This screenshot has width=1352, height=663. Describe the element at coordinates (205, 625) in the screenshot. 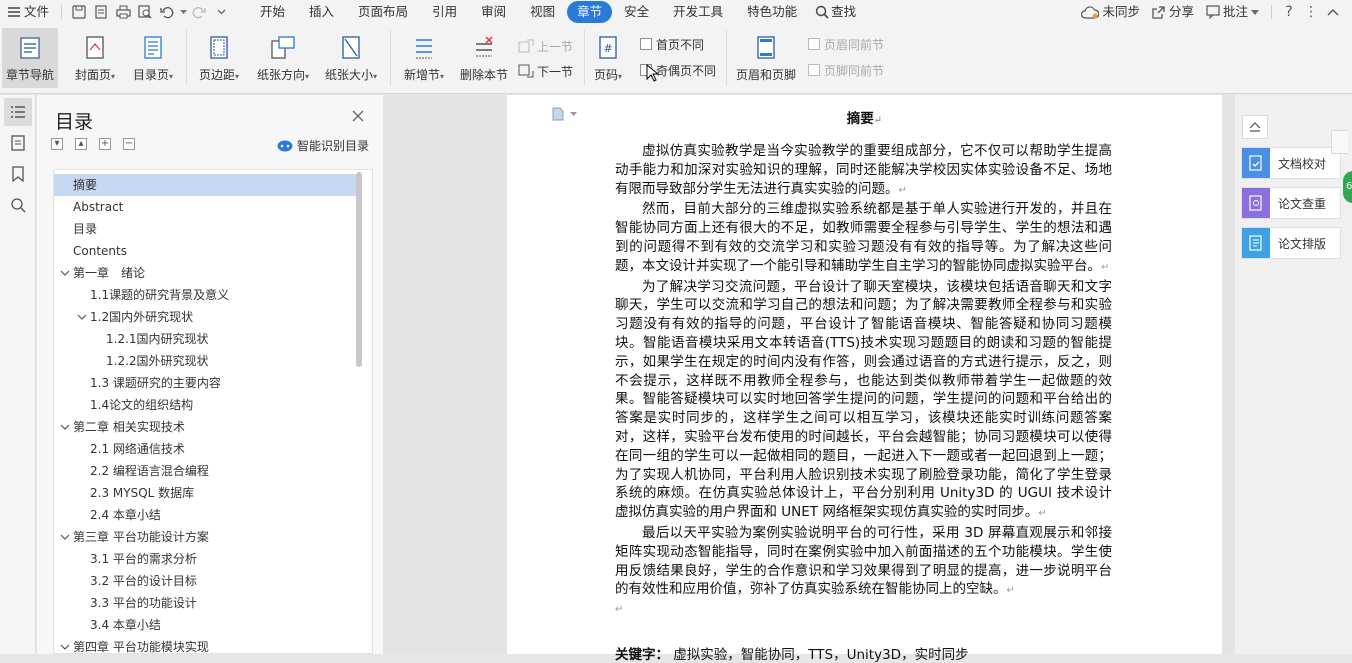

I see `toc-item: 3.4 本章小结` at that location.